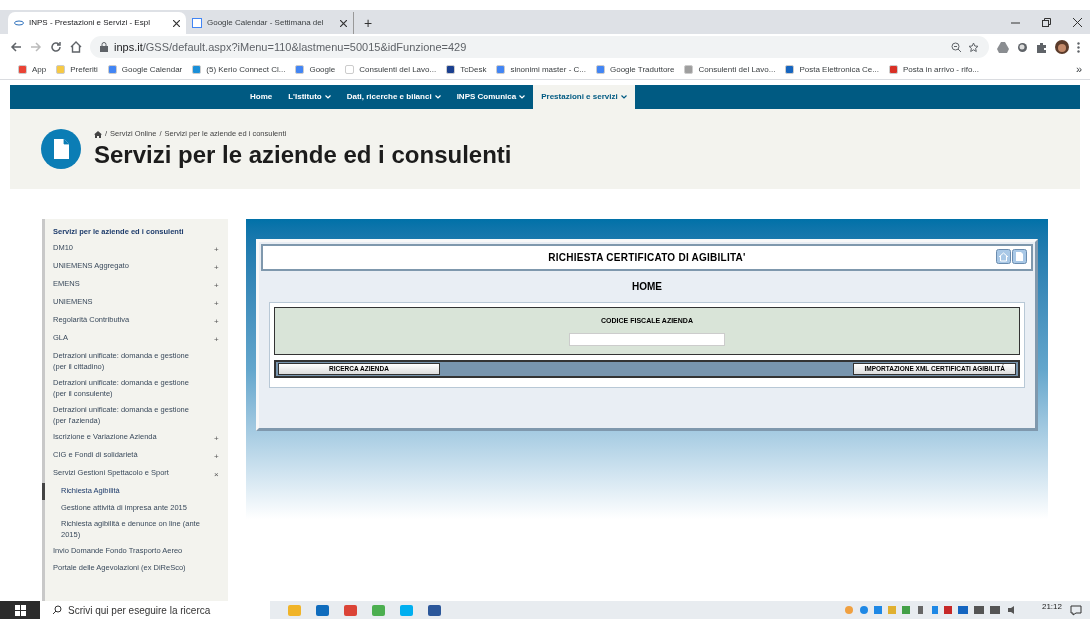 The image size is (1090, 619). I want to click on bookmark: Google Calendar, so click(145, 69).